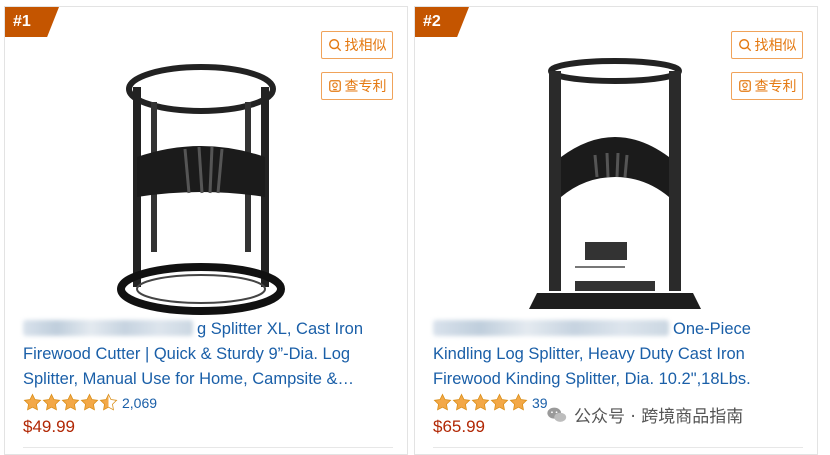  I want to click on wechat-icon, so click(557, 414).